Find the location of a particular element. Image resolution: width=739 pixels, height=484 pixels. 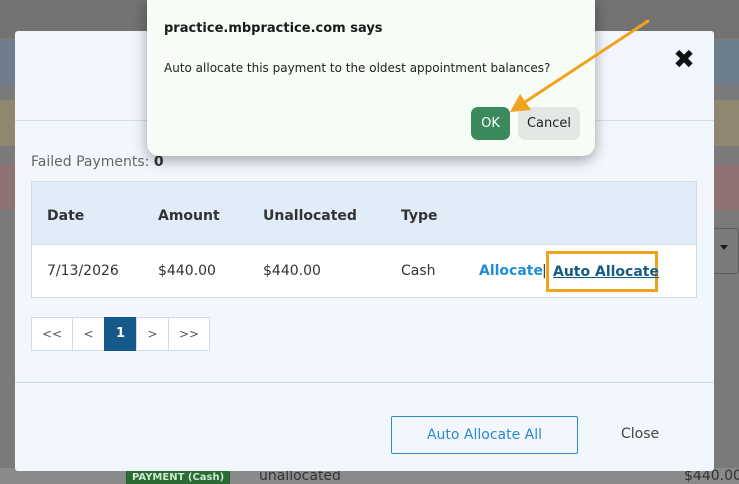

failed-payments-line: Failed Payments: 0 is located at coordinates (97, 162).